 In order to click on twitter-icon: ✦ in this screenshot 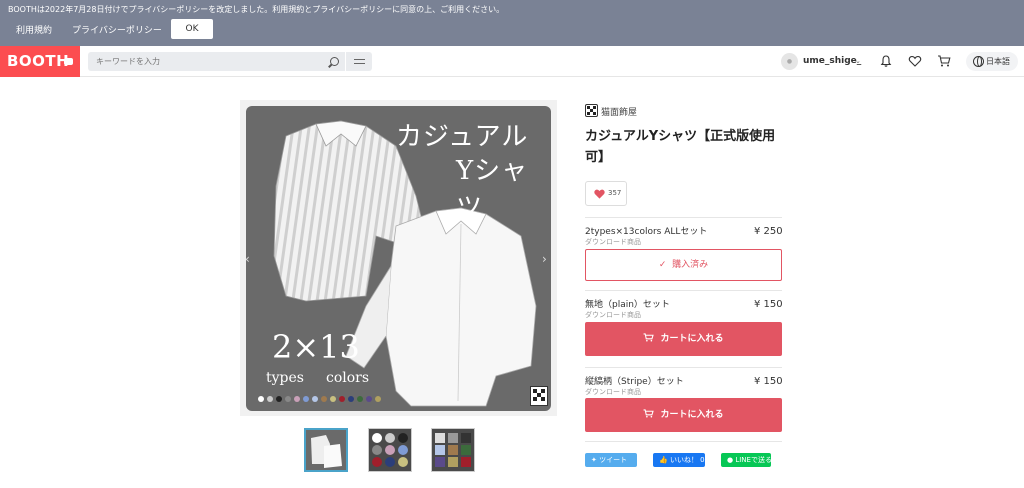, I will do `click(595, 460)`.